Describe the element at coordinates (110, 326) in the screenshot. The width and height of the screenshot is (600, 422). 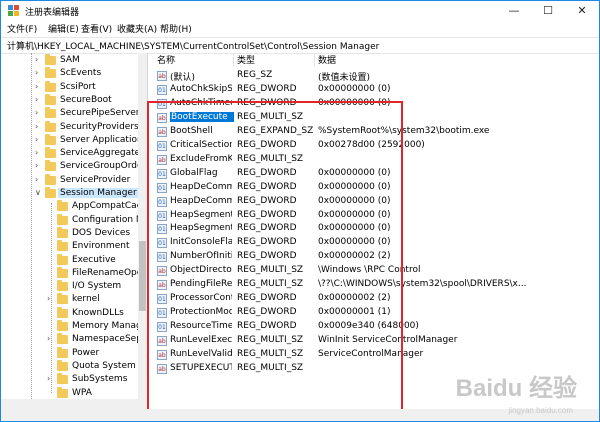
I see `tree-item-label: Memory Manager` at that location.